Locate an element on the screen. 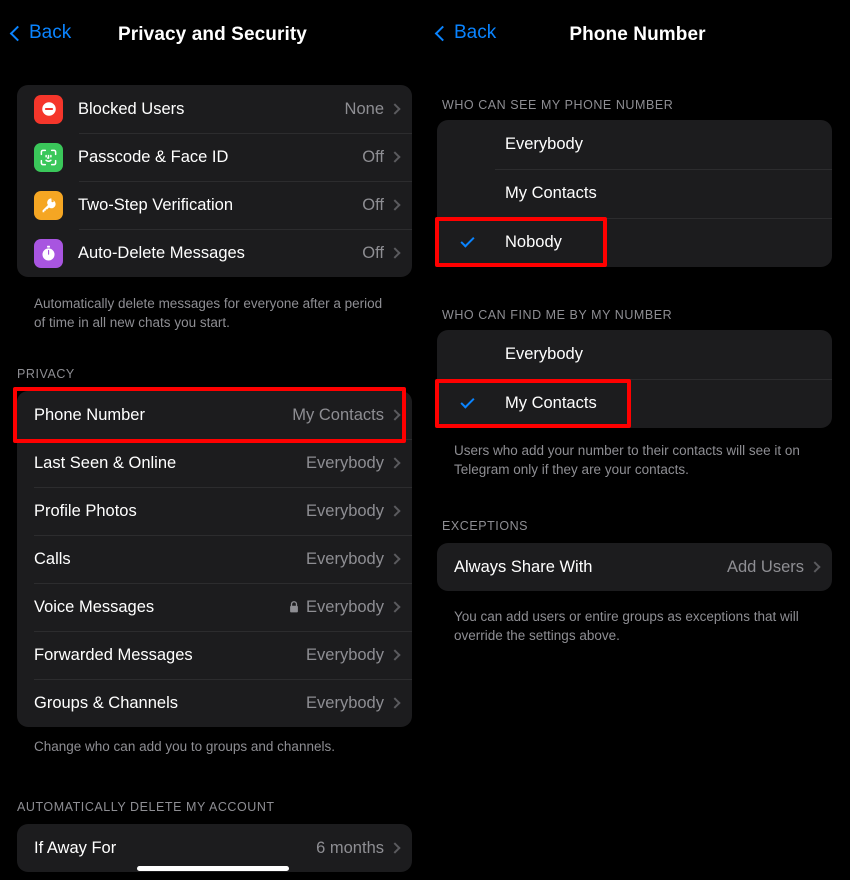 The width and height of the screenshot is (850, 880). who-can-see-card: Everybody My Contacts Nobody is located at coordinates (634, 193).